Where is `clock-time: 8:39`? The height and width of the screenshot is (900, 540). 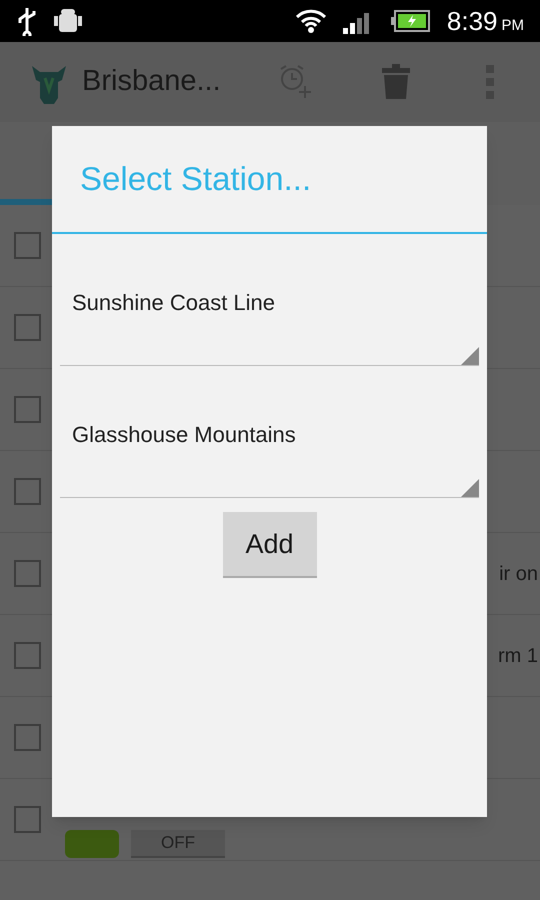 clock-time: 8:39 is located at coordinates (472, 21).